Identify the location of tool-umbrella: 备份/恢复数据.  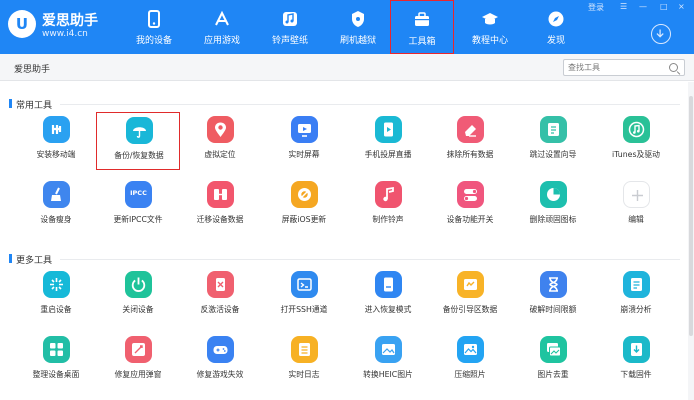
(138, 141).